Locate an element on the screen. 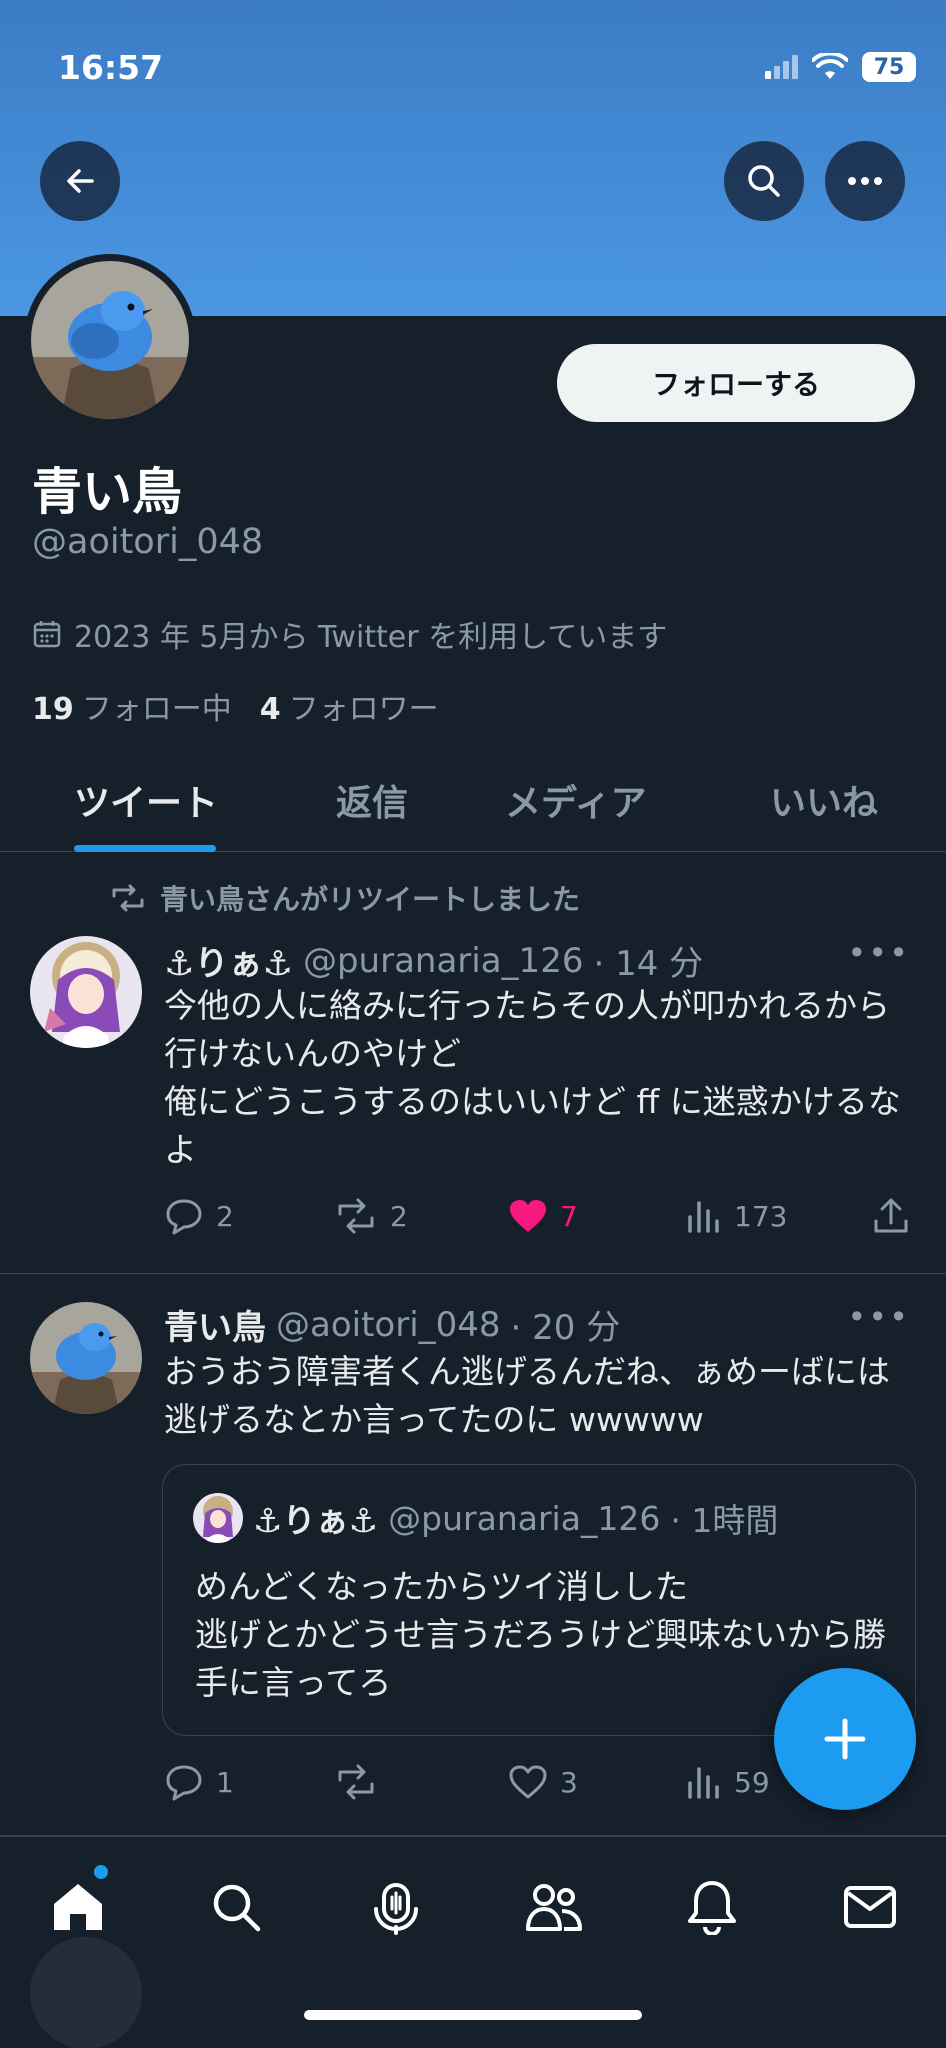 Image resolution: width=946 pixels, height=2048 pixels. wifi-icon is located at coordinates (830, 66).